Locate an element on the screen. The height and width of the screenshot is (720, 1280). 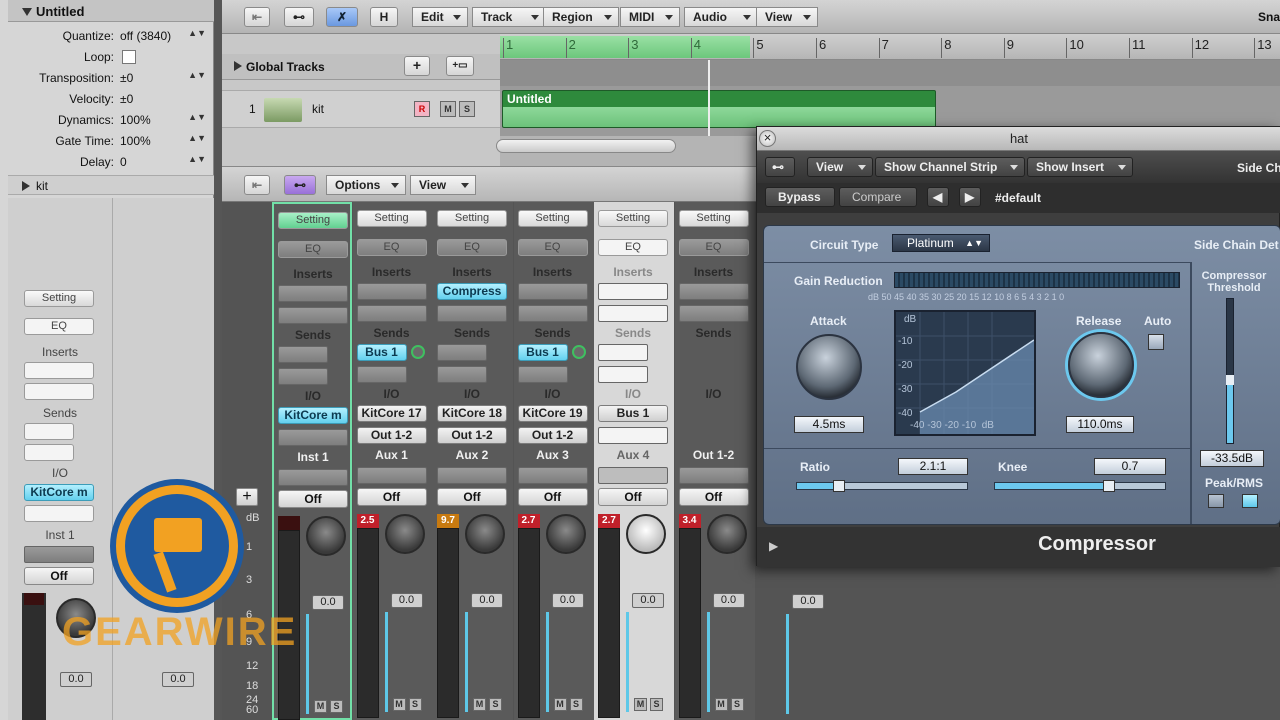
menu-view: View is located at coordinates (787, 17).